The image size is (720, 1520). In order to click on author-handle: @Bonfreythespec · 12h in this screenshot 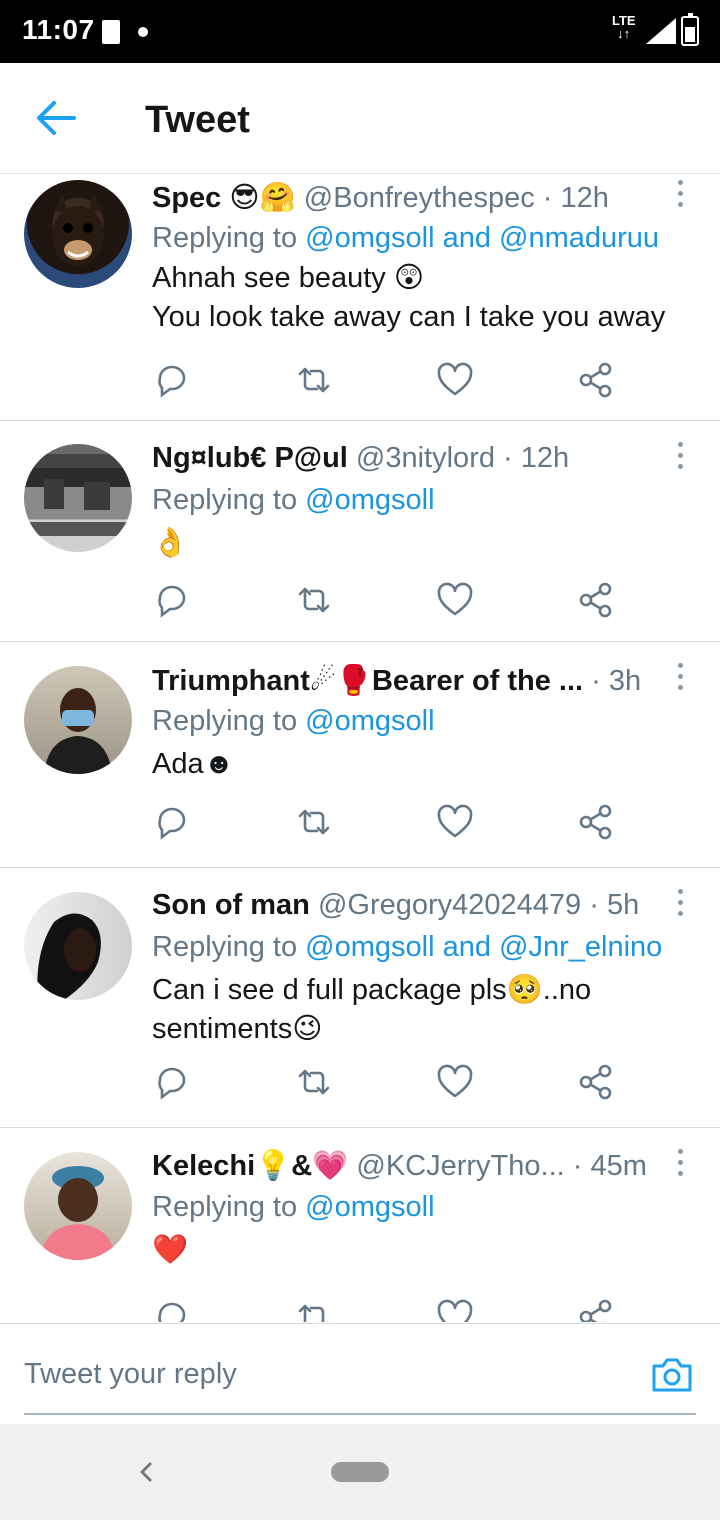, I will do `click(456, 198)`.